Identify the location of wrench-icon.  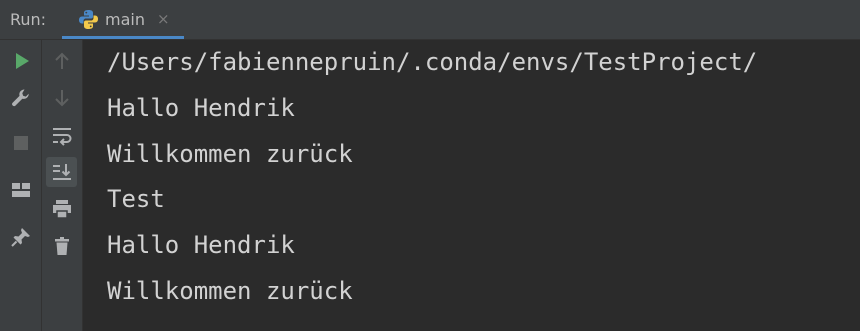
(21, 98).